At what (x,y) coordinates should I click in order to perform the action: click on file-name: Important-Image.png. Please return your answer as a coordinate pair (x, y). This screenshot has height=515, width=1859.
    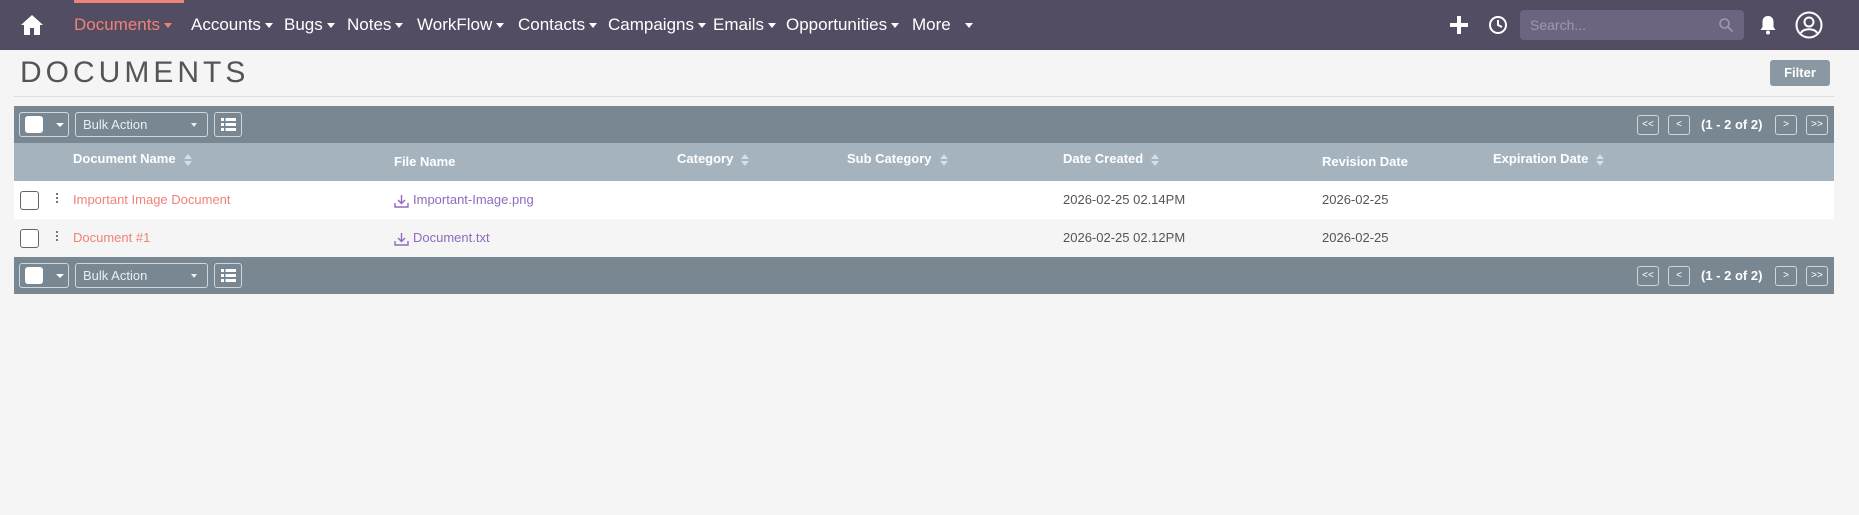
    Looking at the image, I should click on (473, 199).